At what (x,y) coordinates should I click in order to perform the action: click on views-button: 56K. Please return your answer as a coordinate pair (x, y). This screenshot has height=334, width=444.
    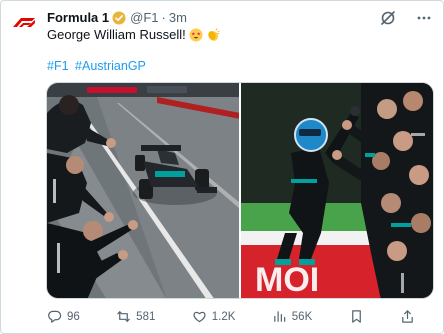
    Looking at the image, I should click on (292, 316).